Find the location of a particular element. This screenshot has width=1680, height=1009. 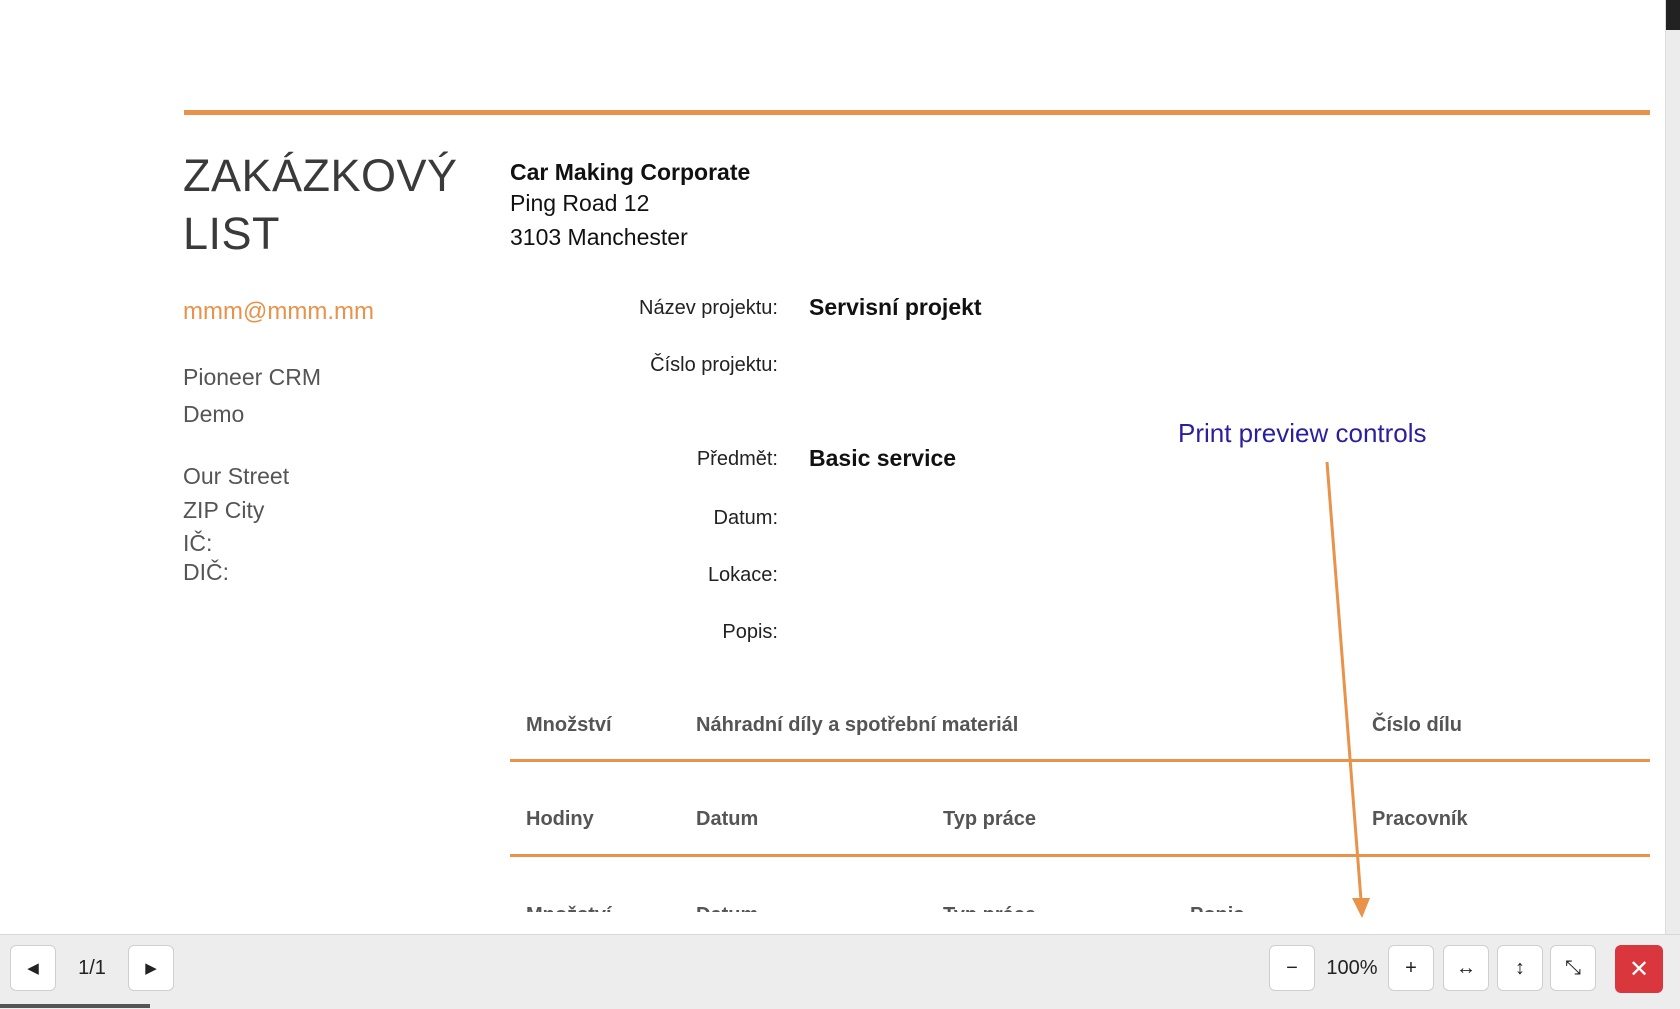

fit-height-button: ↕ is located at coordinates (1520, 968).